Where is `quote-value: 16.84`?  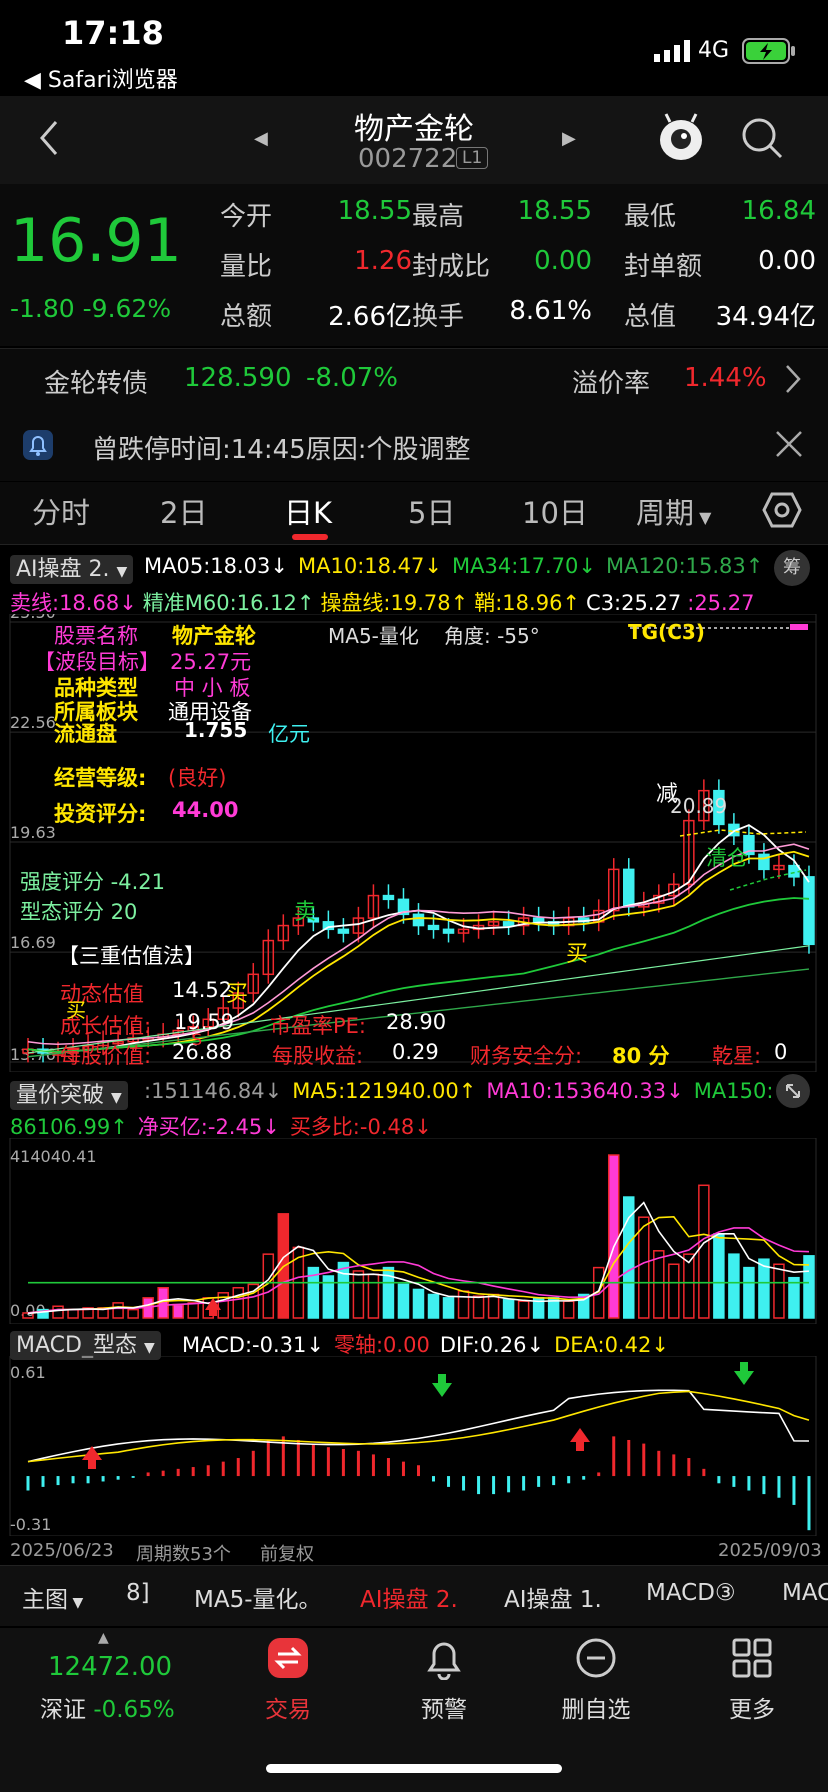
quote-value: 16.84 is located at coordinates (778, 211).